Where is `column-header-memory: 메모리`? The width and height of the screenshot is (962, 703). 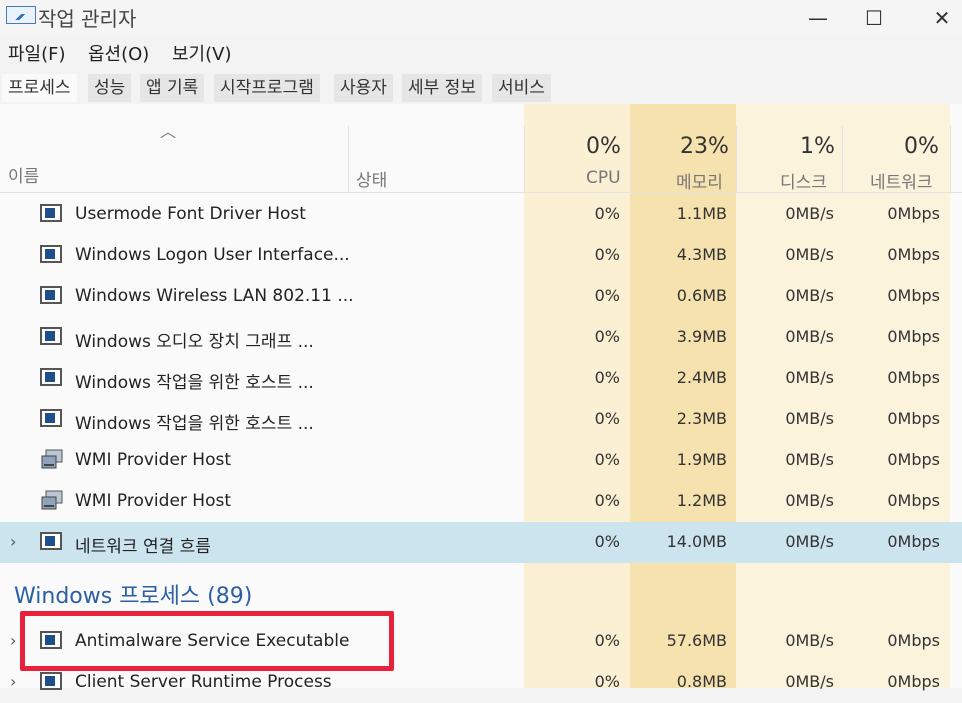
column-header-memory: 메모리 is located at coordinates (699, 180).